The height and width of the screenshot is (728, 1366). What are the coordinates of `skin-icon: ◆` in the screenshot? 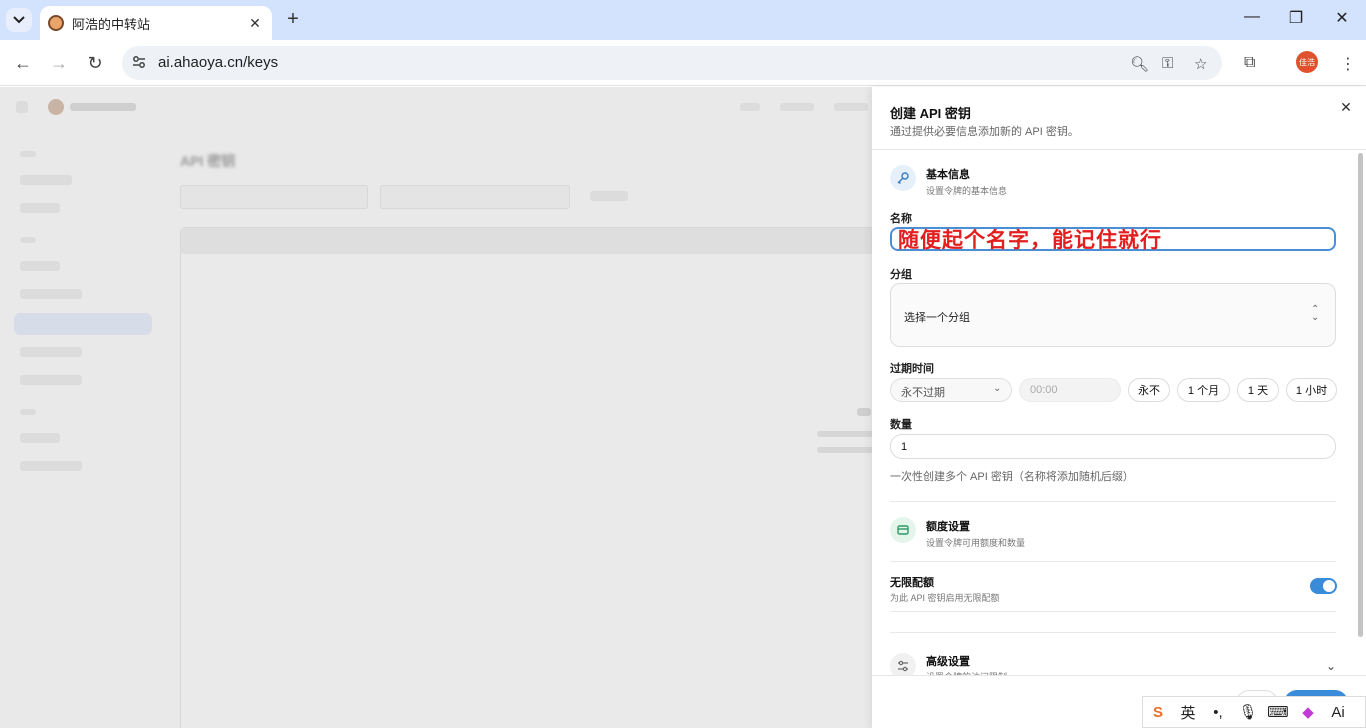 It's located at (1308, 712).